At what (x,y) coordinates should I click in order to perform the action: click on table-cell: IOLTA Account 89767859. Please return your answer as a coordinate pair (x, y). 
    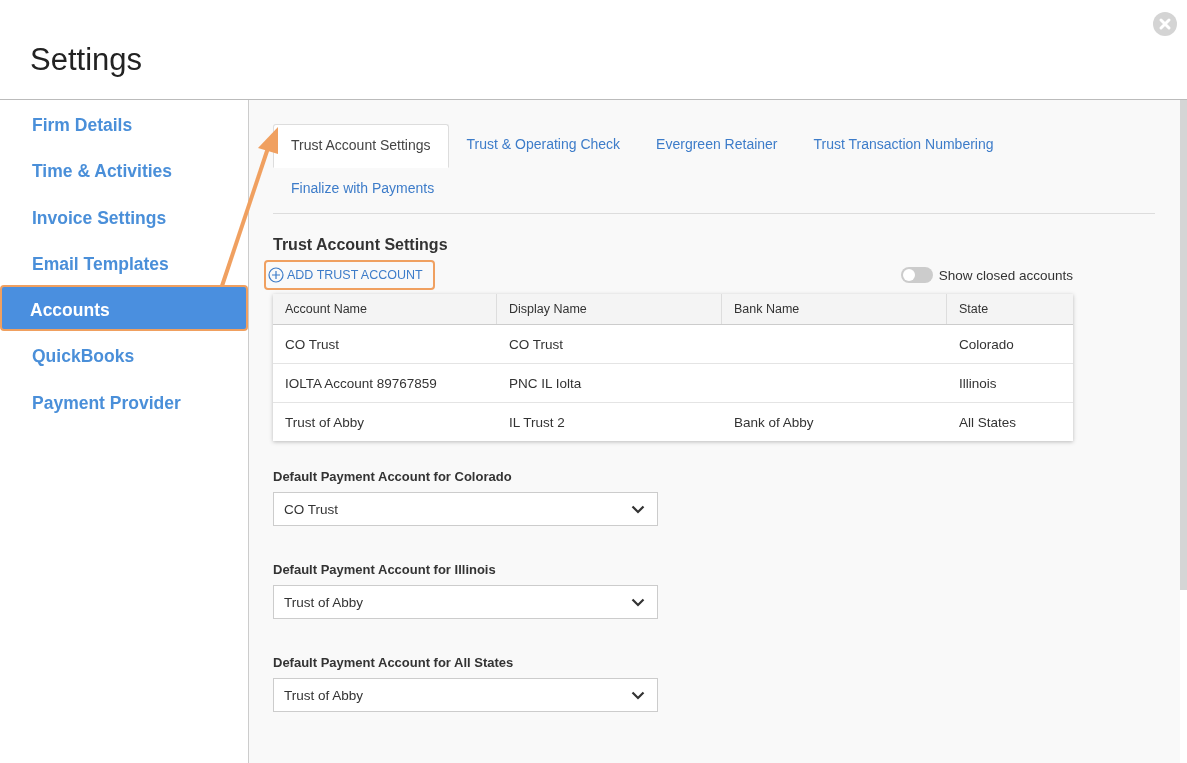
    Looking at the image, I should click on (361, 383).